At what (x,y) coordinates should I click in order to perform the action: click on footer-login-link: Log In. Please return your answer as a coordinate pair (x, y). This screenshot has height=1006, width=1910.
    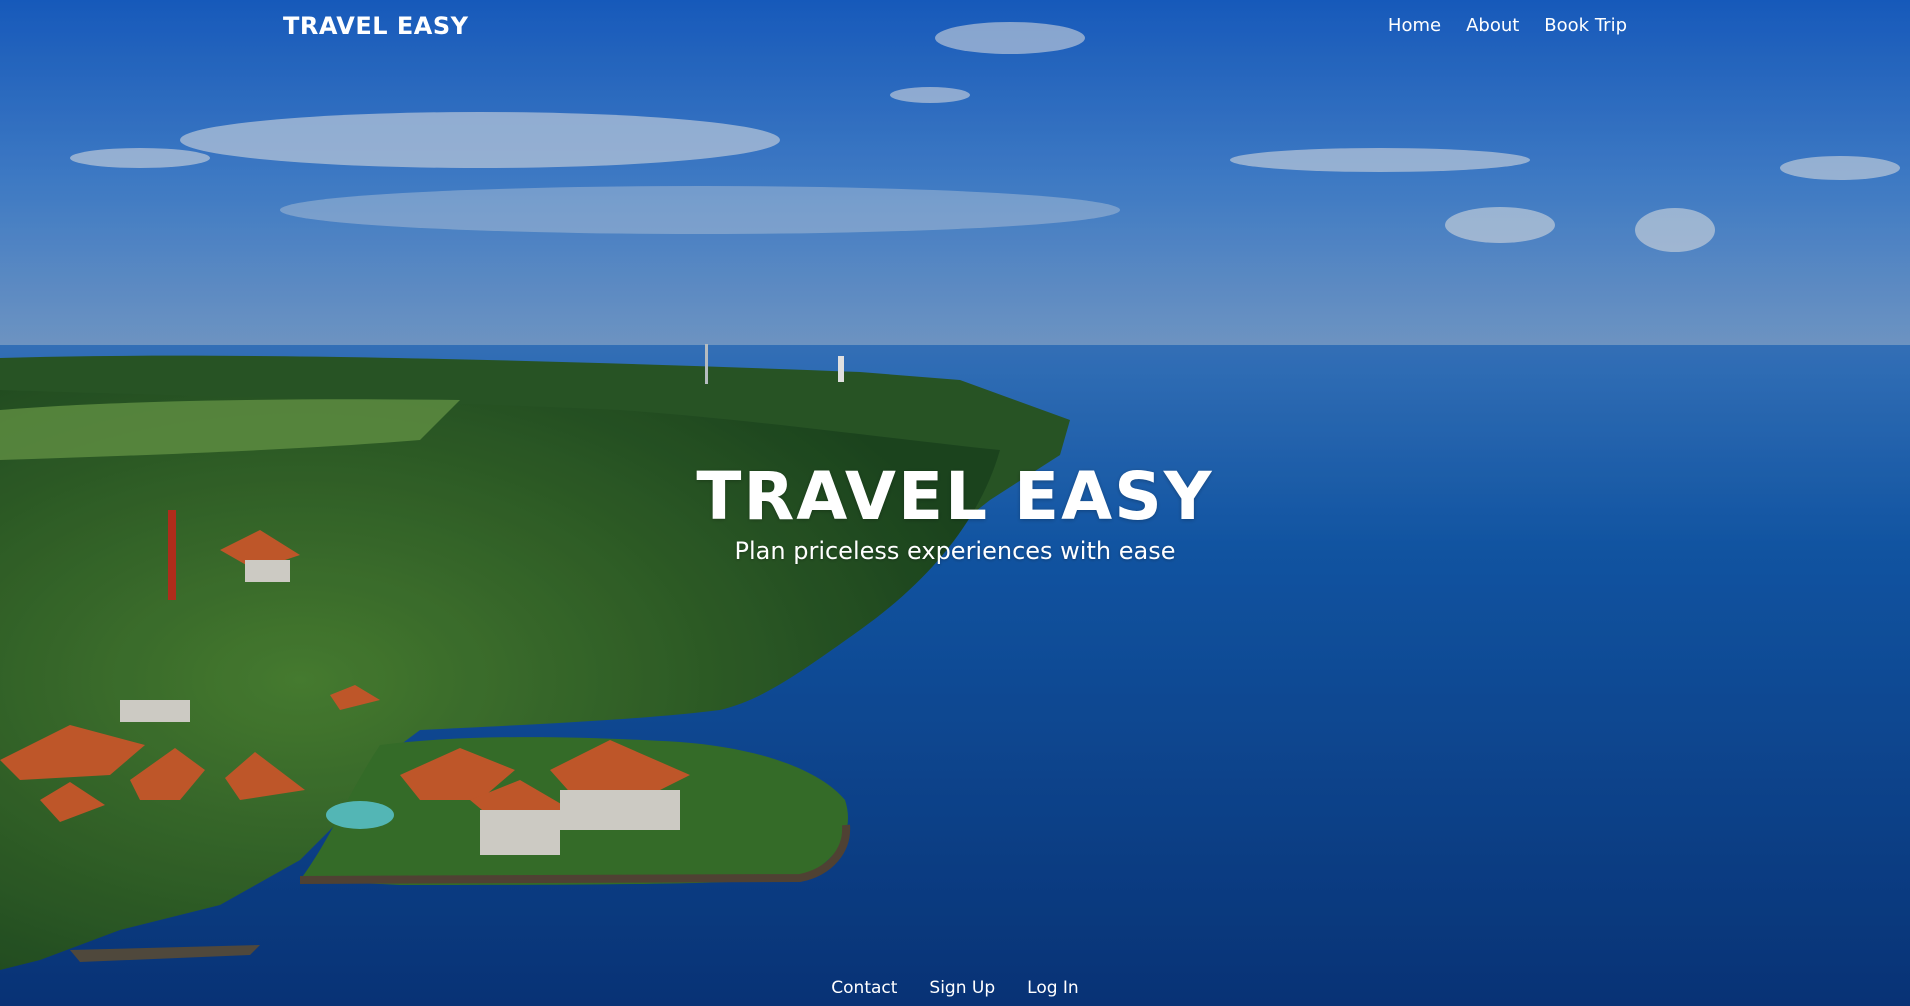
    Looking at the image, I should click on (1053, 988).